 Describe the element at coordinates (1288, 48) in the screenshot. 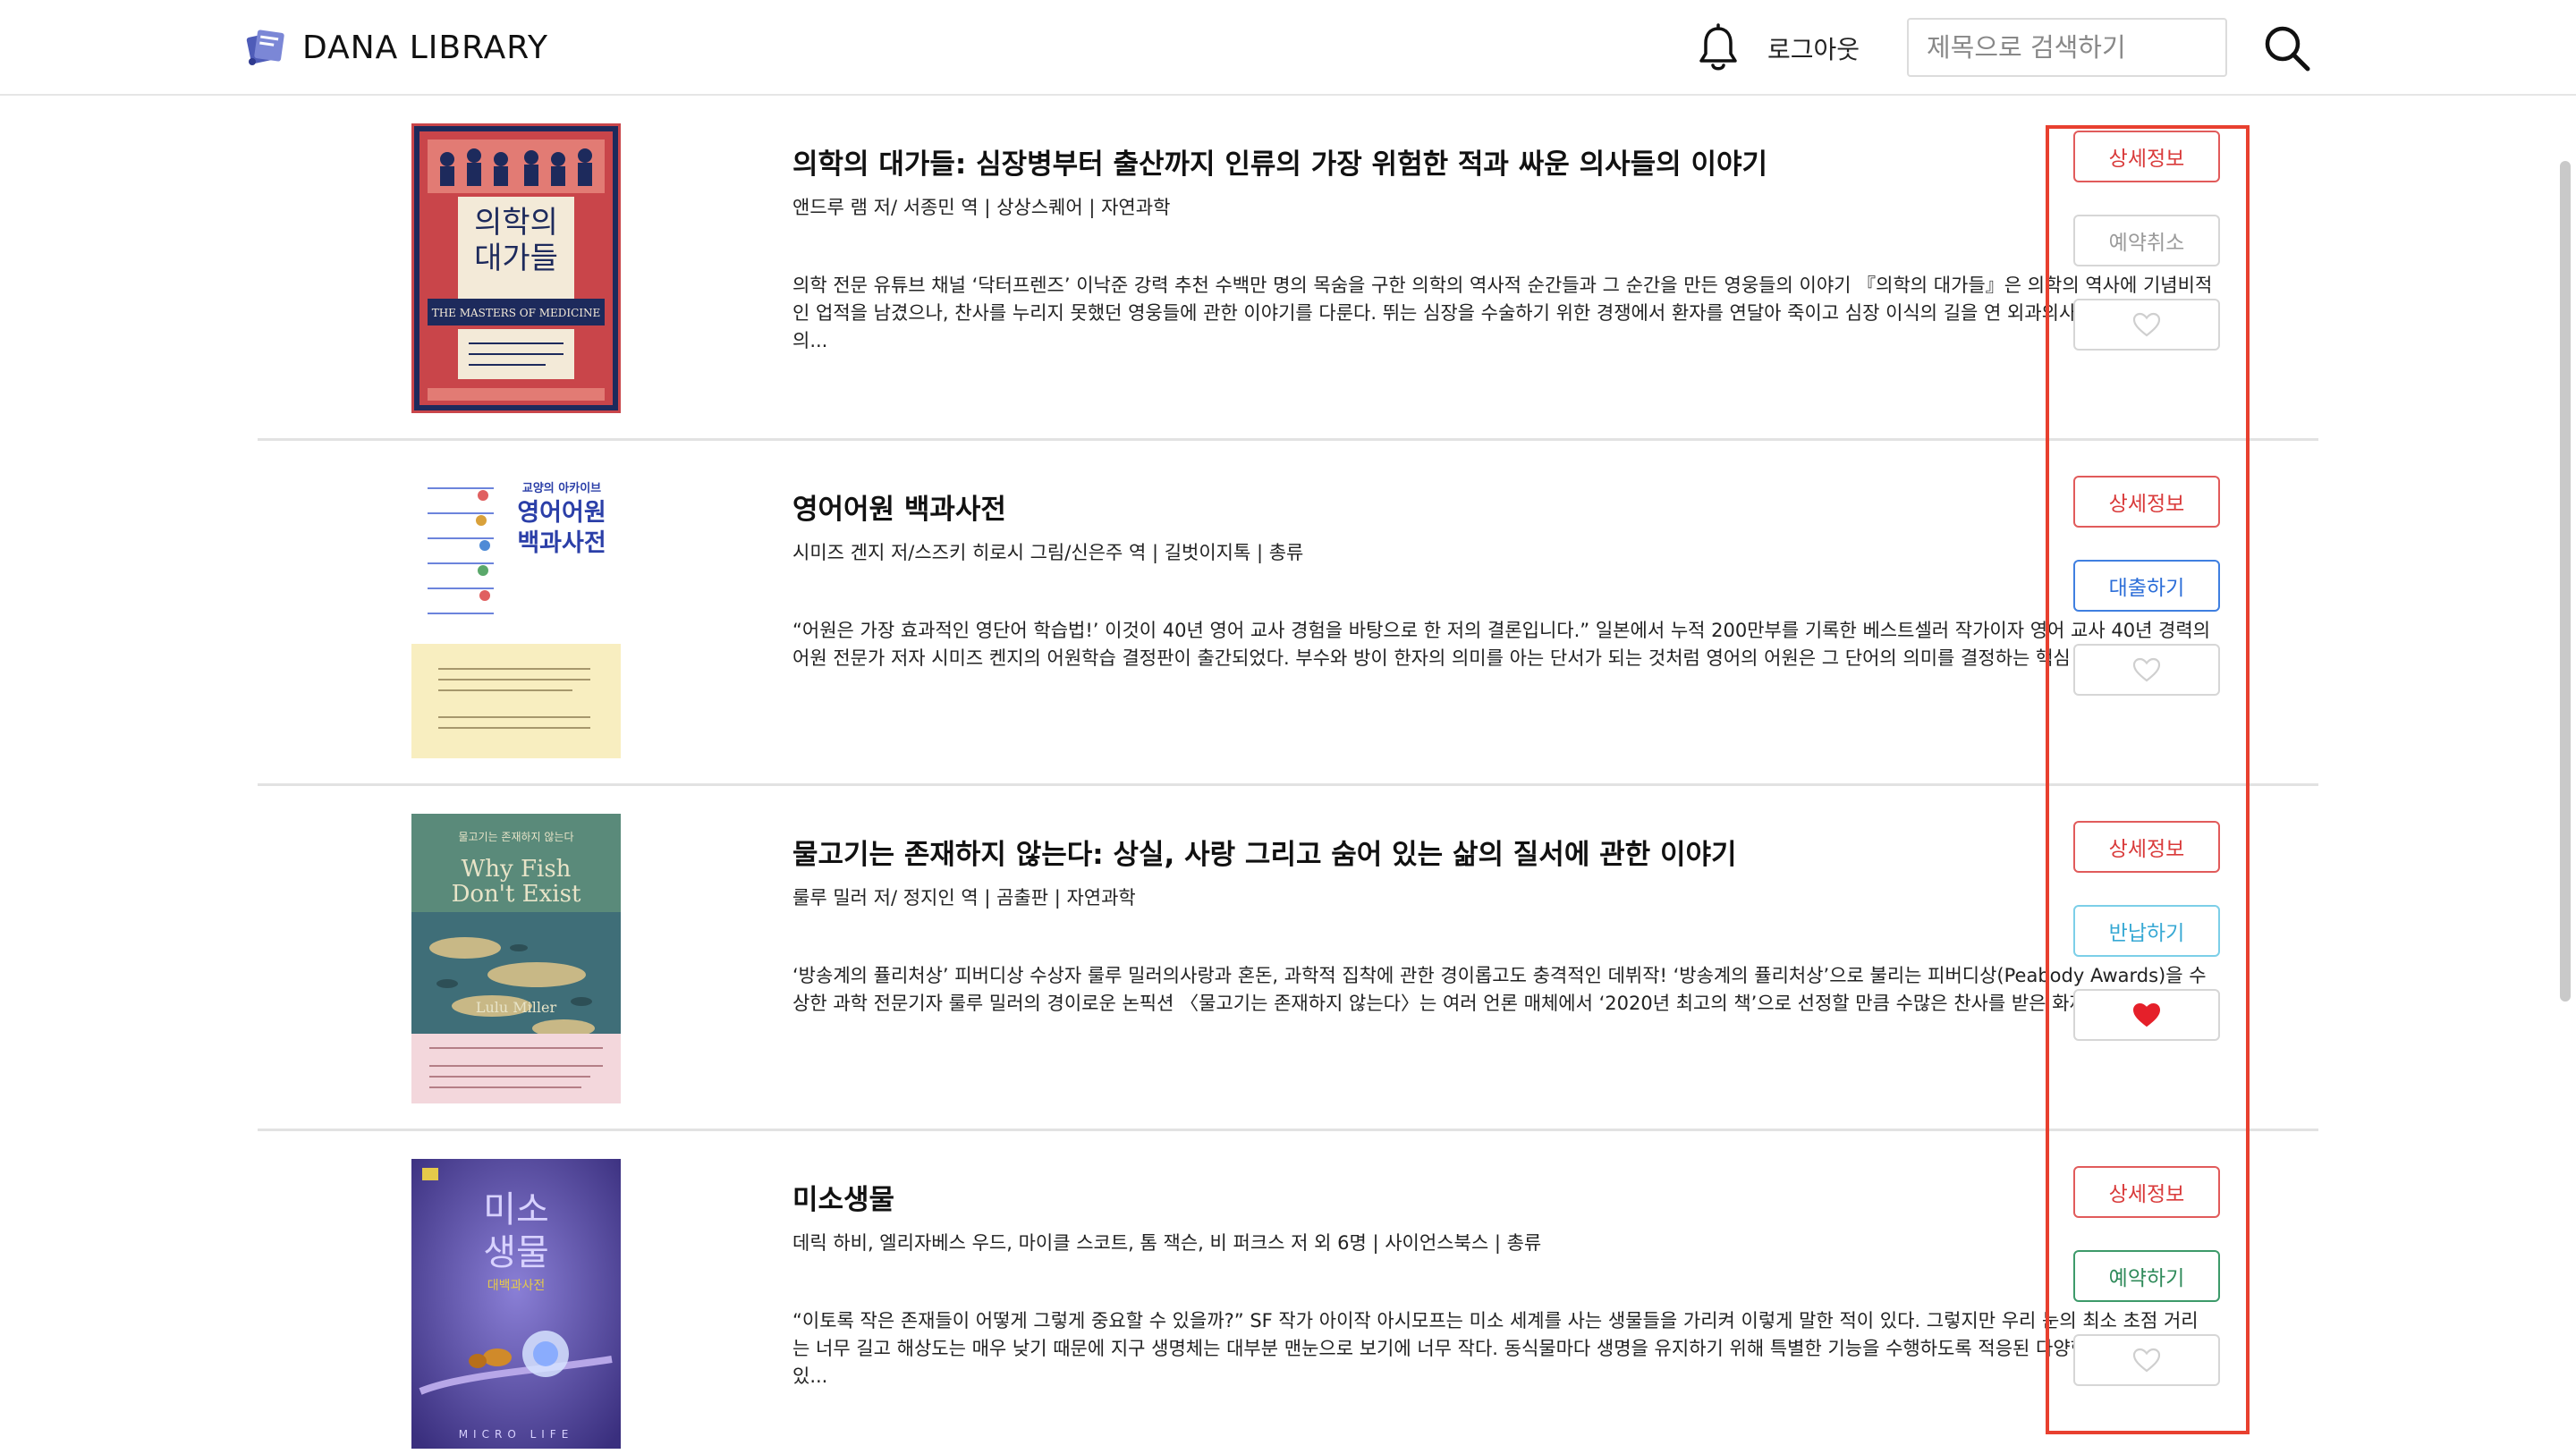

I see `header: DANA LIBRARY 로그아웃` at that location.